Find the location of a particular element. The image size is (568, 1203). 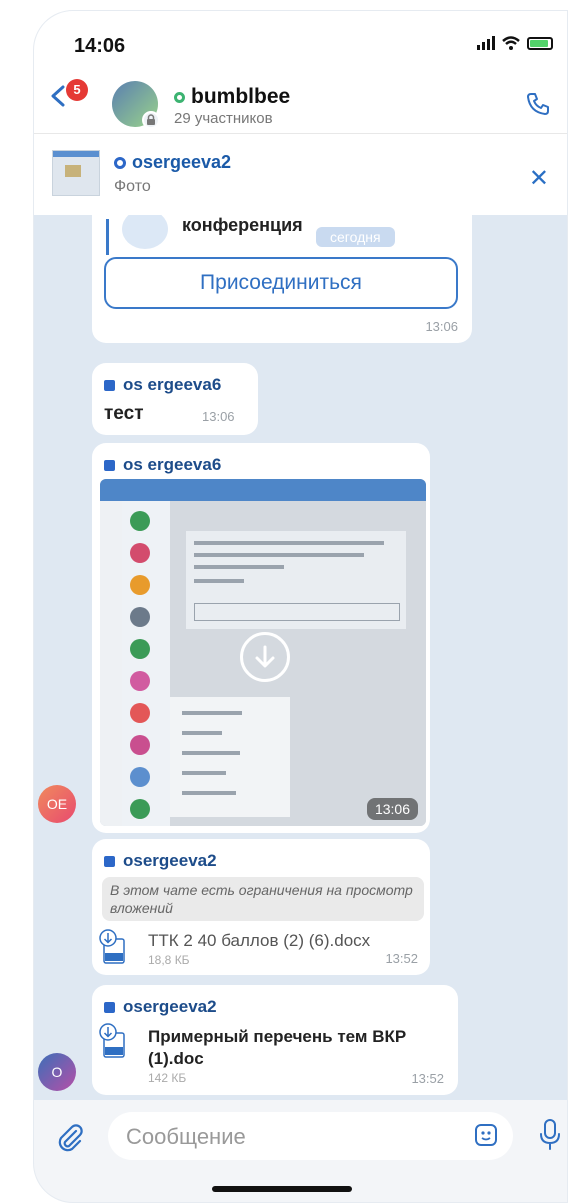

avatar: OE is located at coordinates (57, 804).